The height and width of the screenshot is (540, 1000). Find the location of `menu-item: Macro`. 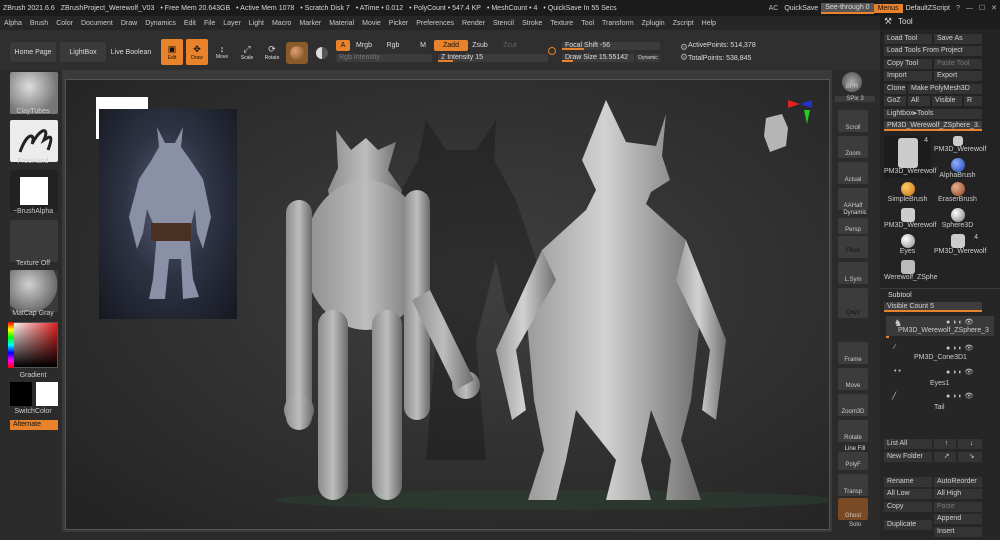

menu-item: Macro is located at coordinates (281, 23).